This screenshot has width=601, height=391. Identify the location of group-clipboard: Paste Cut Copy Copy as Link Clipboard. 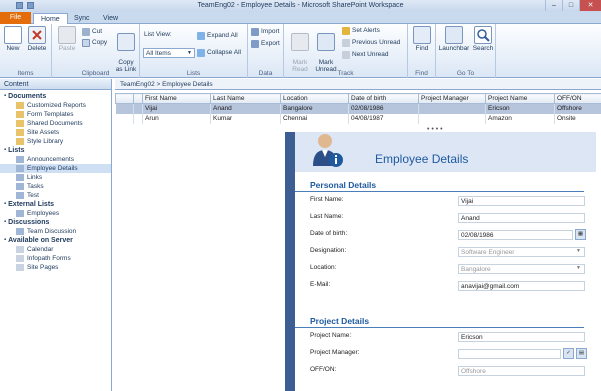
(96, 51).